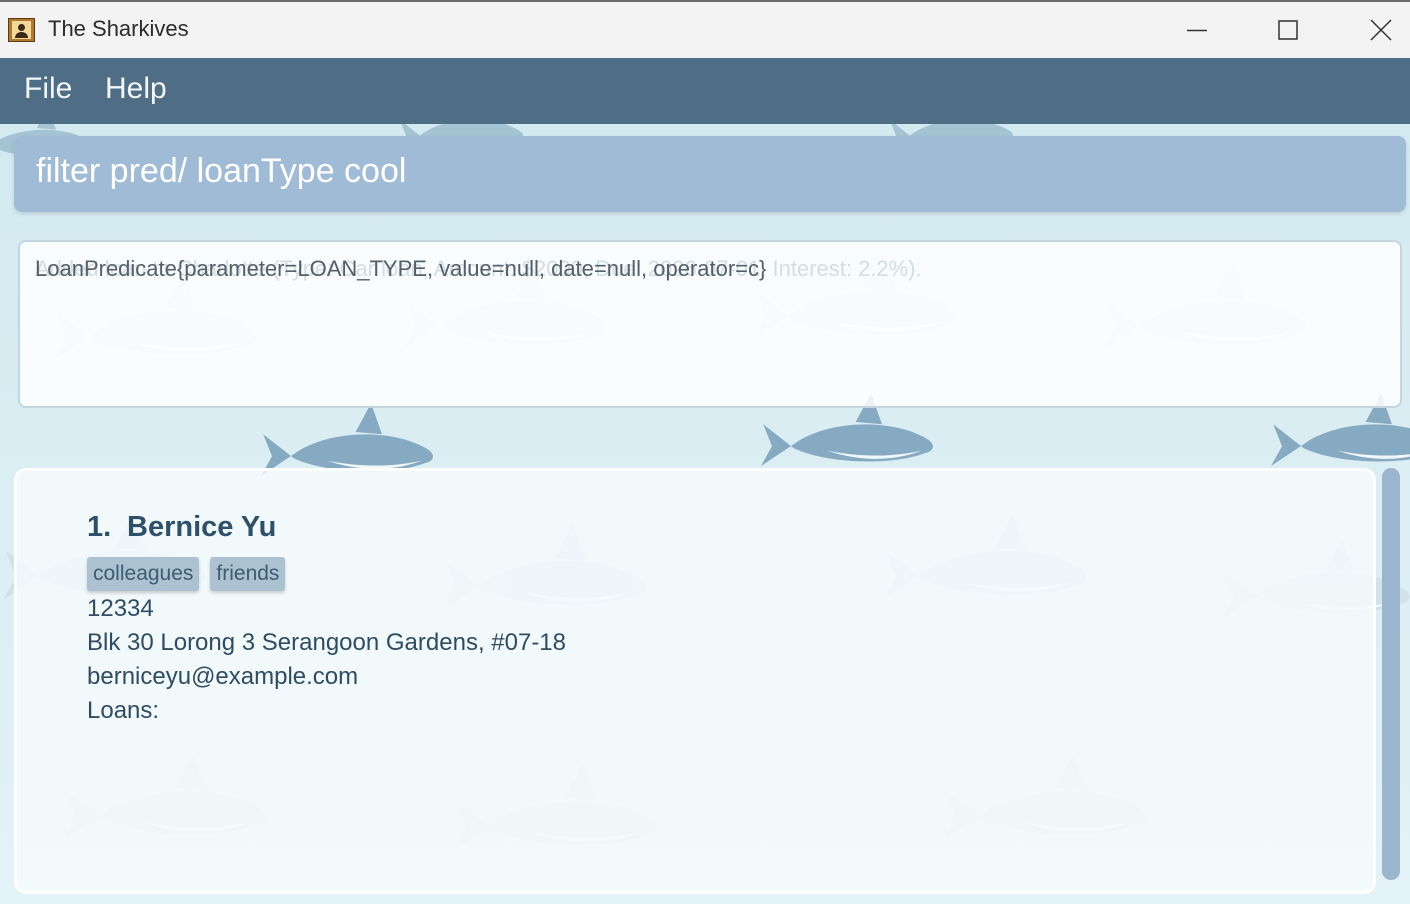 This screenshot has width=1410, height=904. I want to click on tag: friends, so click(248, 574).